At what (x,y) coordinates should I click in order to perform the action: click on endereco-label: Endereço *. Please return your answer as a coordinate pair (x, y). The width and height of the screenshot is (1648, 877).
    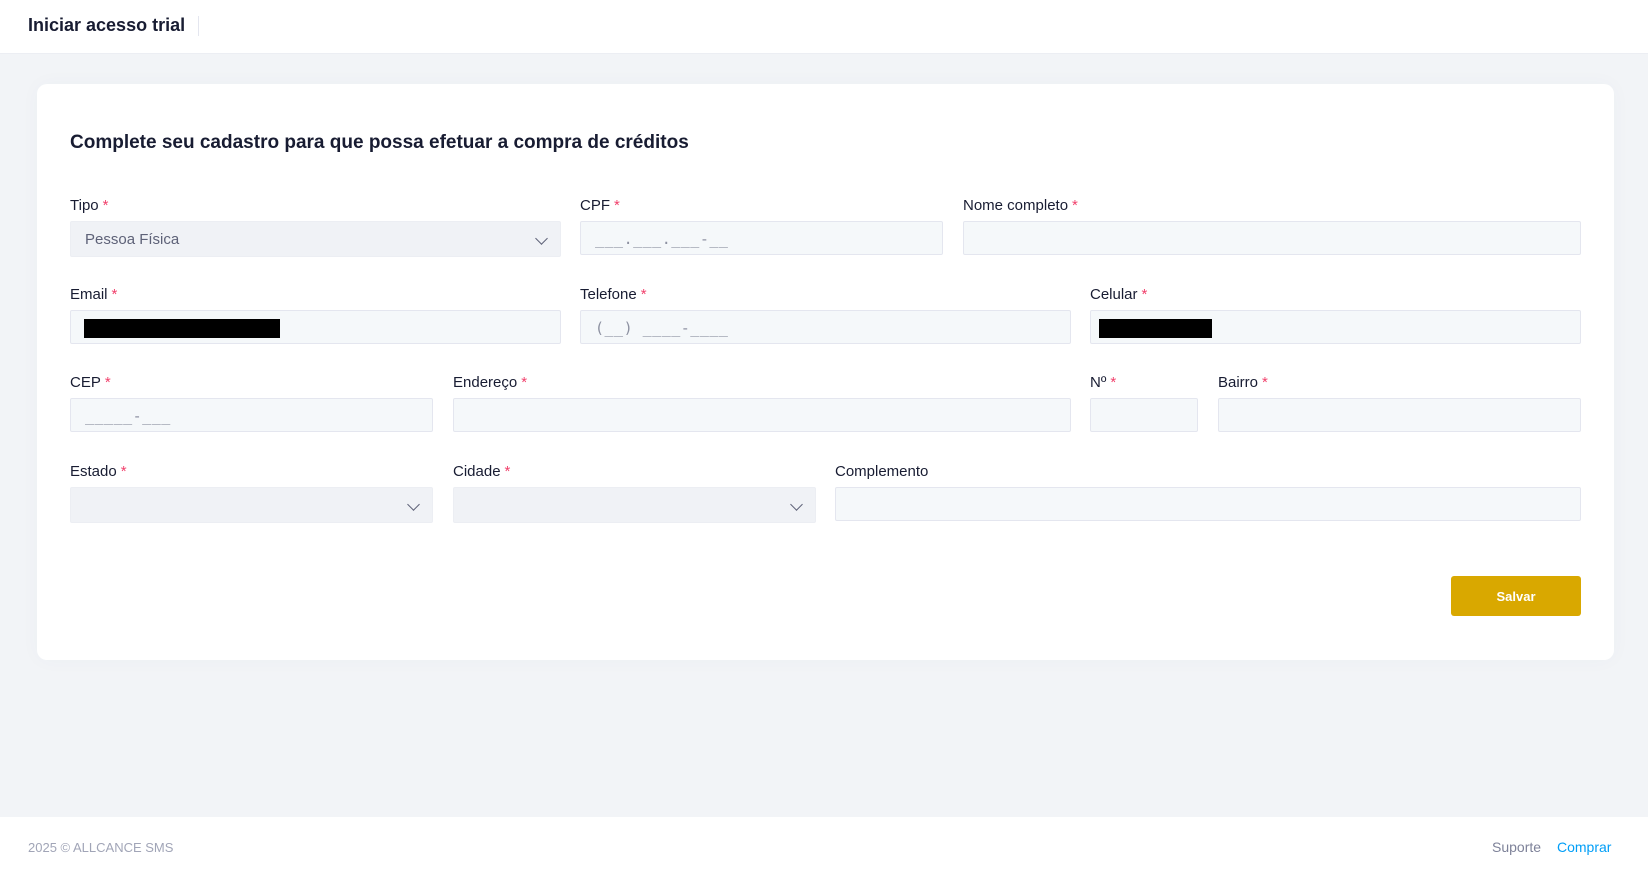
    Looking at the image, I should click on (490, 382).